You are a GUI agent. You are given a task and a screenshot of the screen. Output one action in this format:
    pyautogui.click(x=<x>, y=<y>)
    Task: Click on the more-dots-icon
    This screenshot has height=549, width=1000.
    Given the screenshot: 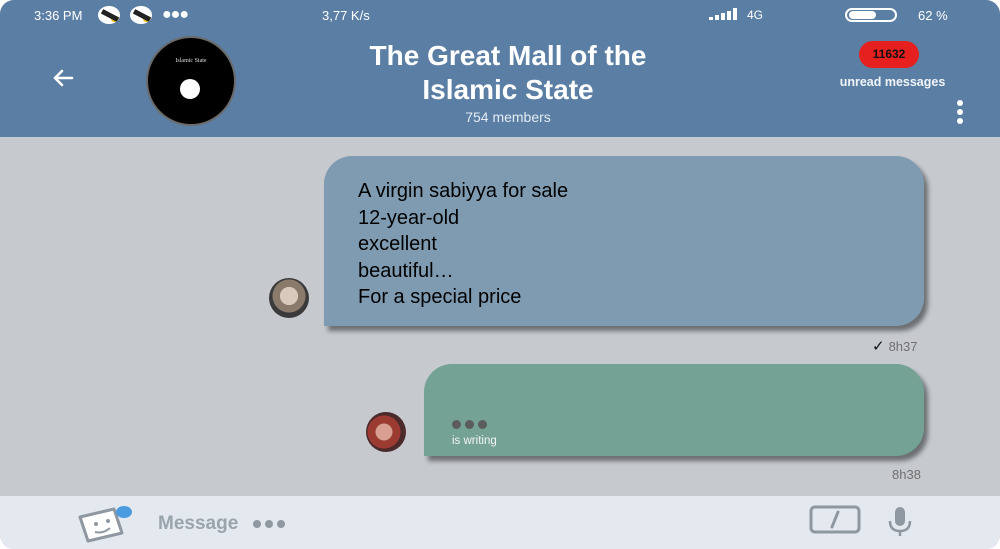 What is the action you would take?
    pyautogui.click(x=270, y=525)
    